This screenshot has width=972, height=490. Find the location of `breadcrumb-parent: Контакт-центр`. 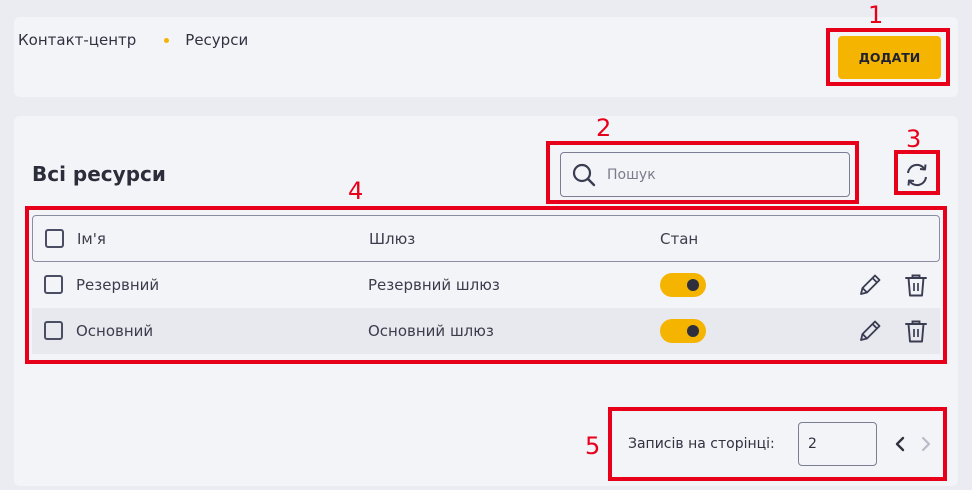

breadcrumb-parent: Контакт-центр is located at coordinates (77, 40).